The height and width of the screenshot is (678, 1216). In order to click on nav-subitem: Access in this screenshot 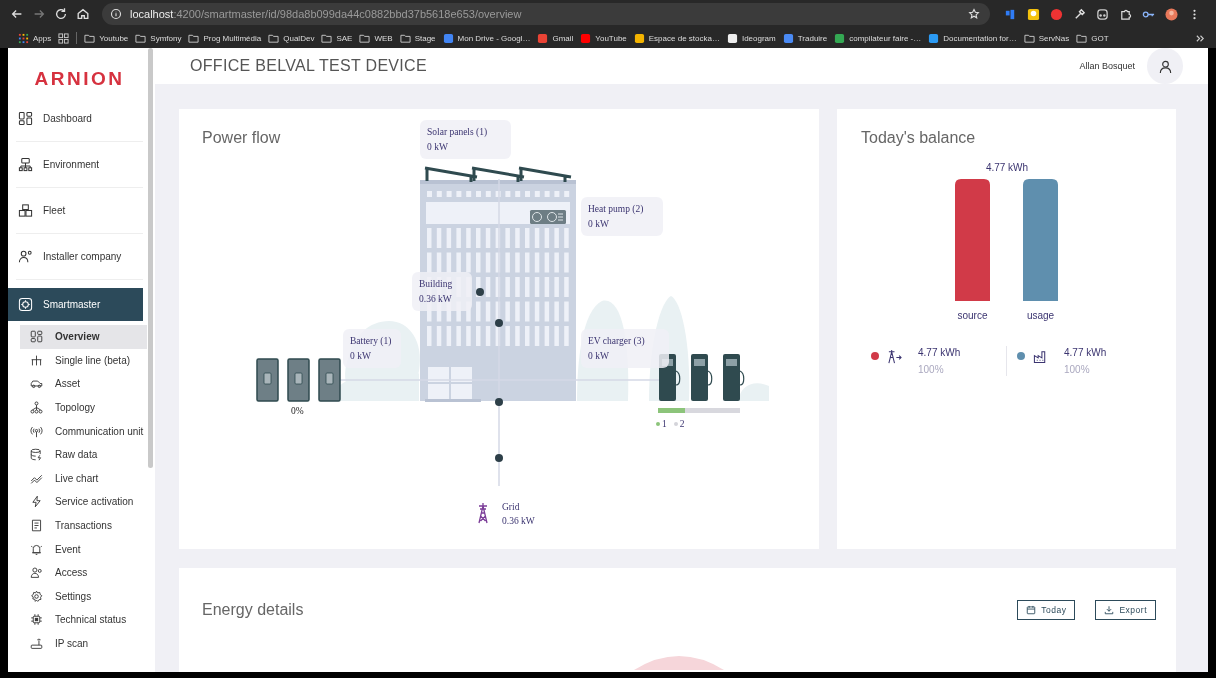, I will do `click(83, 572)`.